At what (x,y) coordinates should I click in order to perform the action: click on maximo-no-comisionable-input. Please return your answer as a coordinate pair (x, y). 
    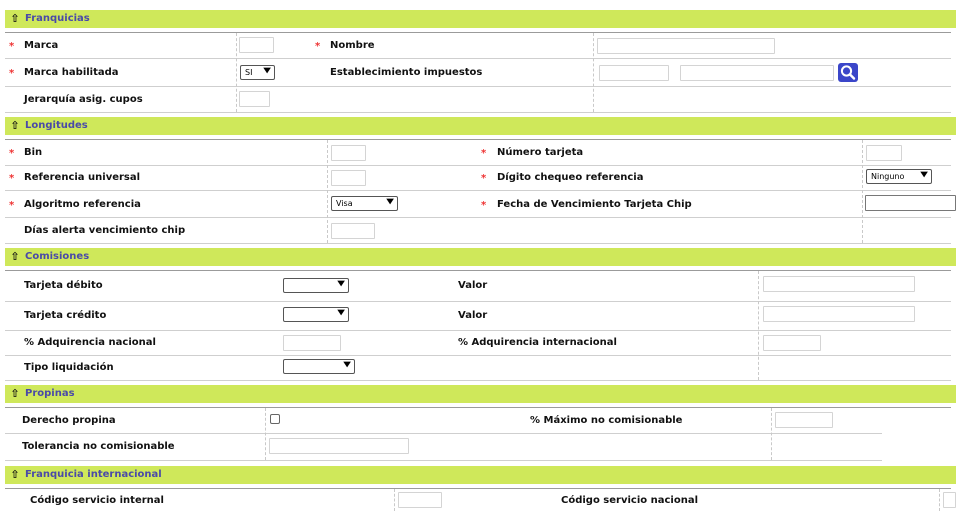
    Looking at the image, I should click on (804, 420).